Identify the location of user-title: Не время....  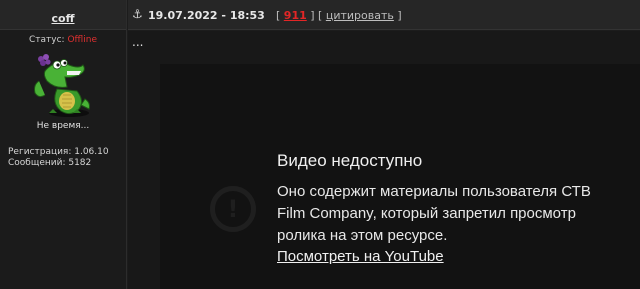
(63, 126).